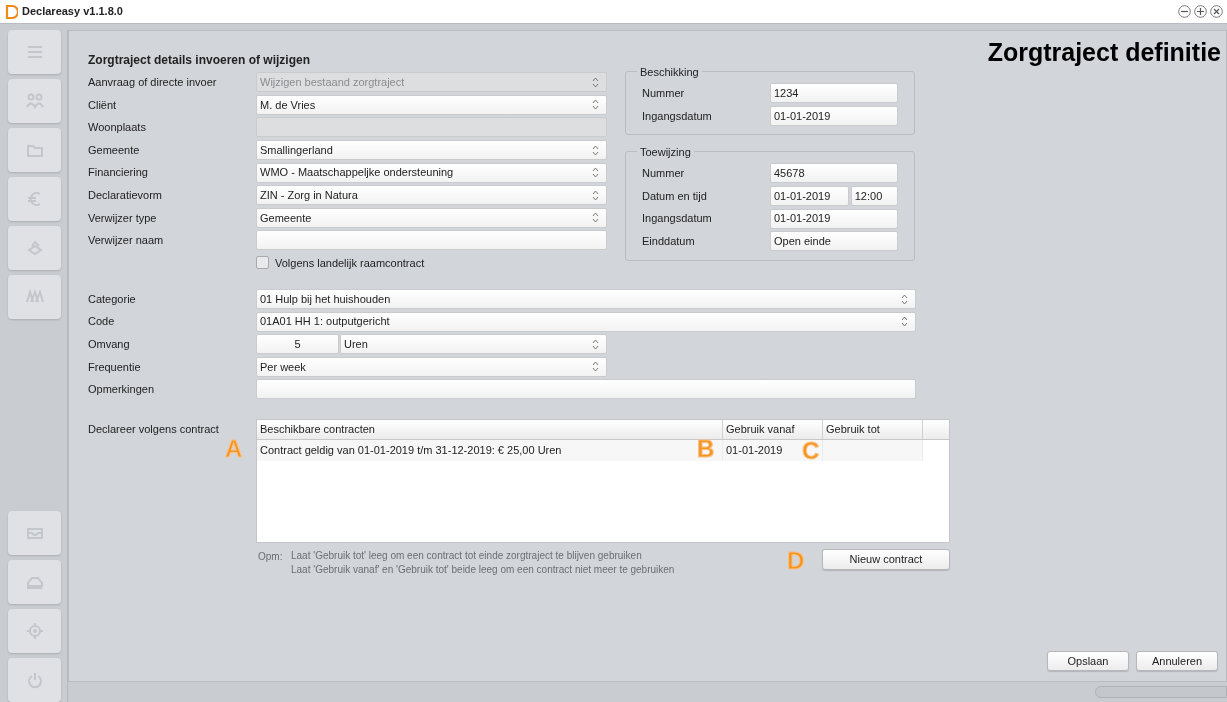 This screenshot has height=702, width=1227. What do you see at coordinates (874, 196) in the screenshot?
I see `input-field: 12:00` at bounding box center [874, 196].